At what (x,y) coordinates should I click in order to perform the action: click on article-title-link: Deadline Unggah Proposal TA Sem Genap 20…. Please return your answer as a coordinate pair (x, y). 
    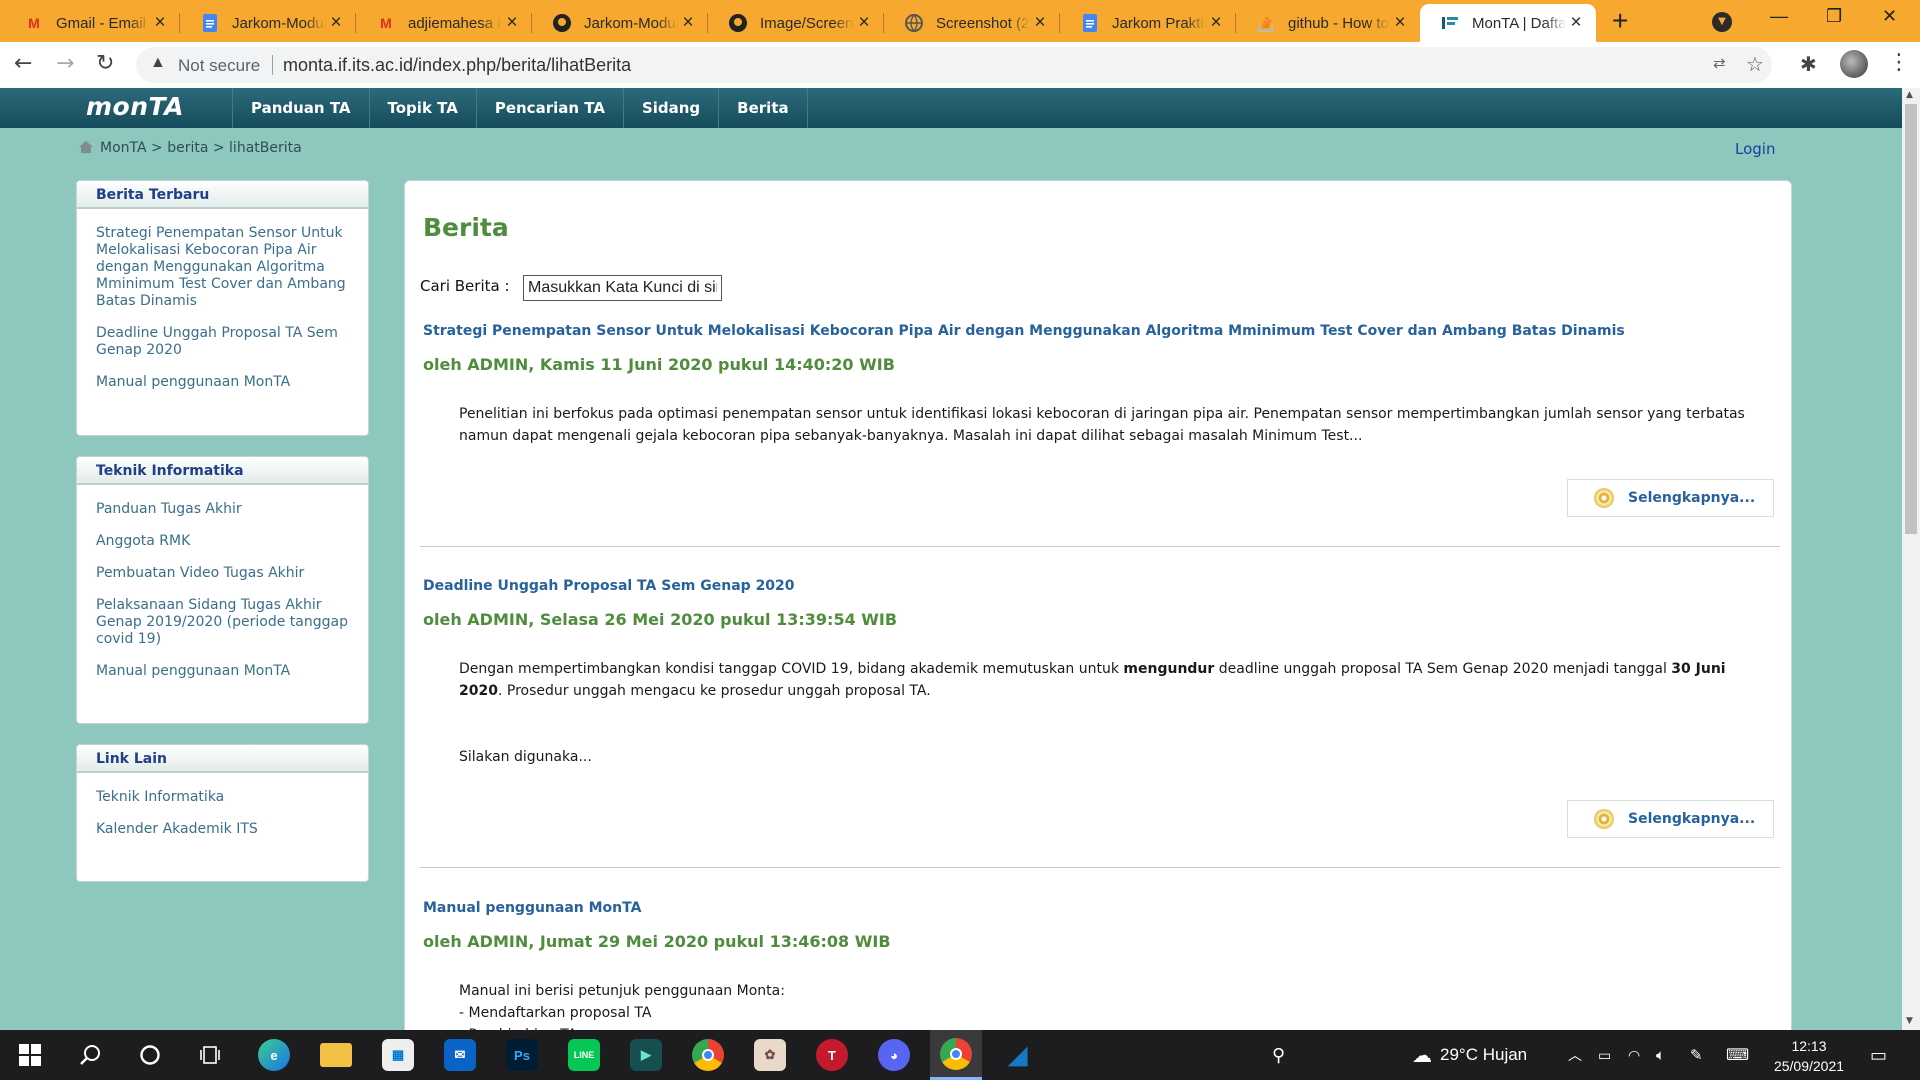
    Looking at the image, I should click on (609, 586).